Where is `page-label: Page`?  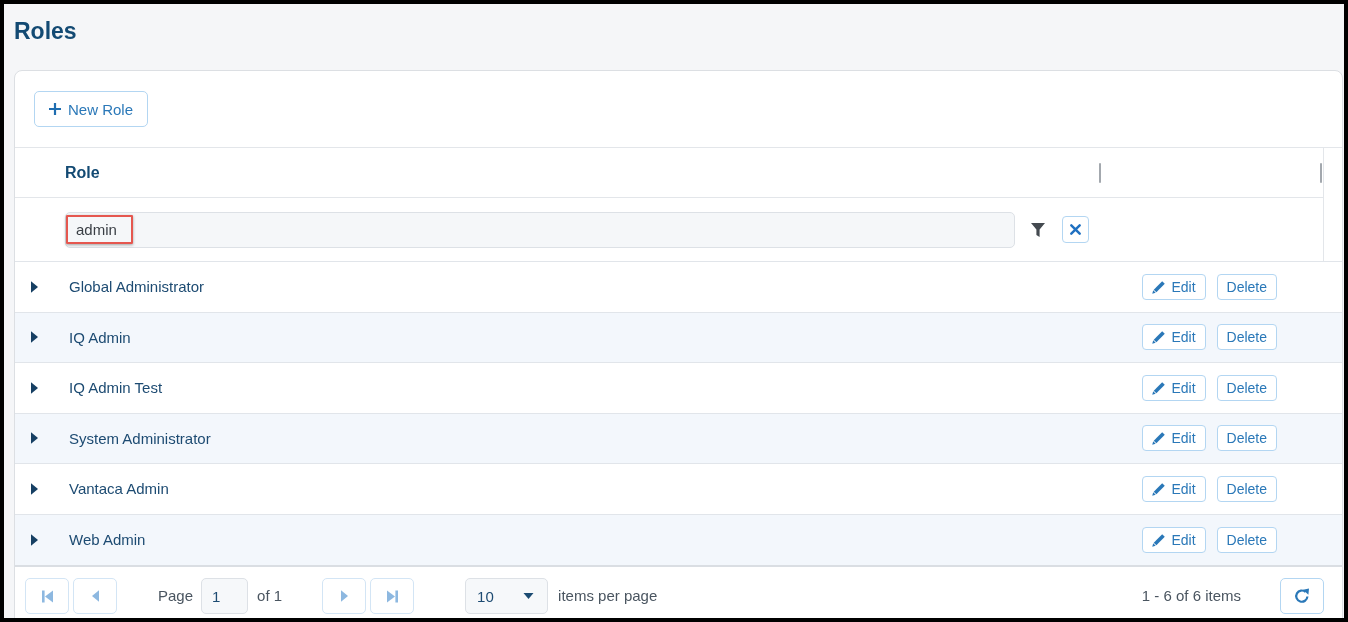
page-label: Page is located at coordinates (176, 596).